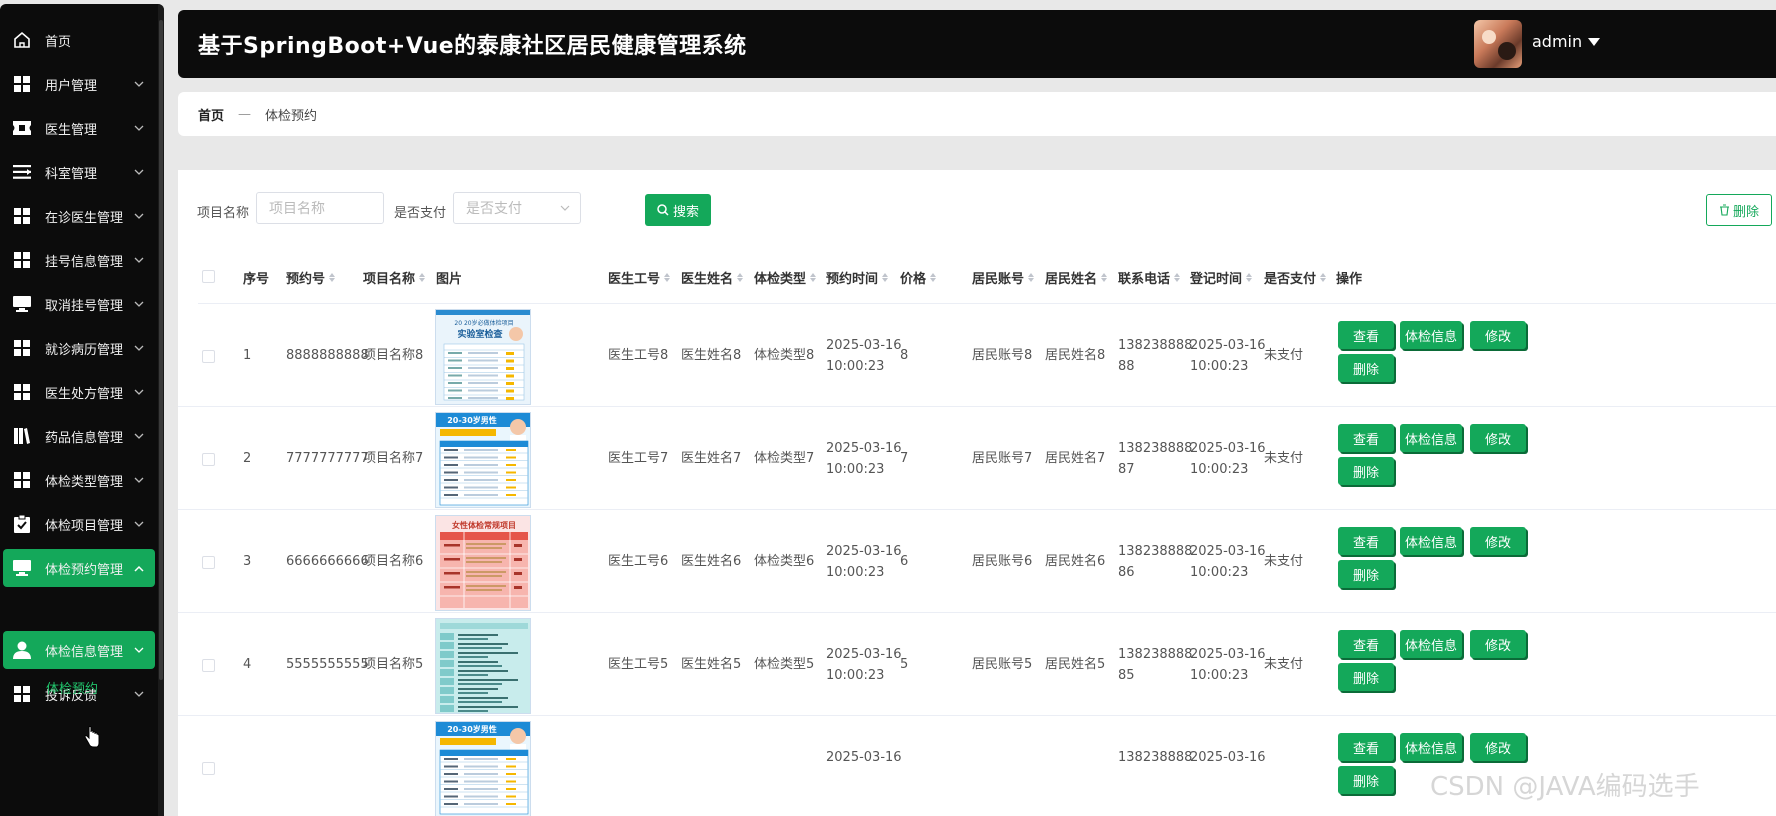 This screenshot has width=1776, height=816. What do you see at coordinates (1076, 277) in the screenshot?
I see `column-header-10: 居民姓名` at bounding box center [1076, 277].